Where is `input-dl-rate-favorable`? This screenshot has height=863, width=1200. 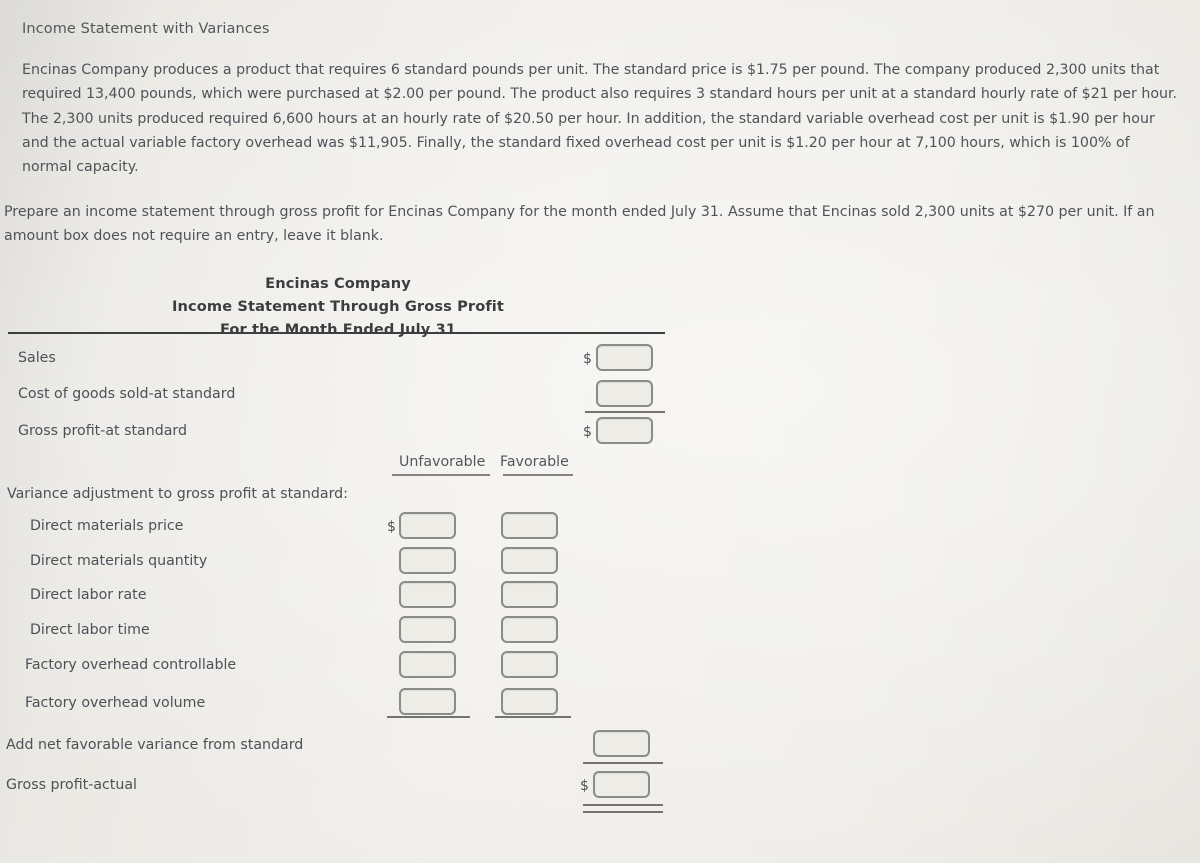 input-dl-rate-favorable is located at coordinates (529, 594).